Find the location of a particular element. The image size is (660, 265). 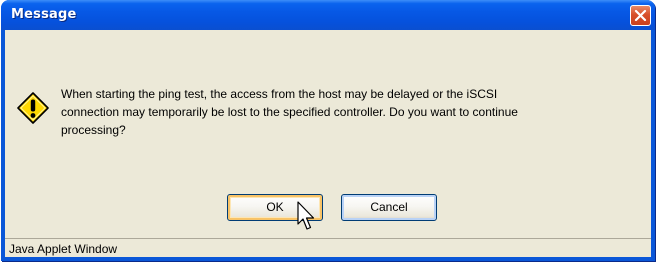

message-line: processing? is located at coordinates (93, 130).